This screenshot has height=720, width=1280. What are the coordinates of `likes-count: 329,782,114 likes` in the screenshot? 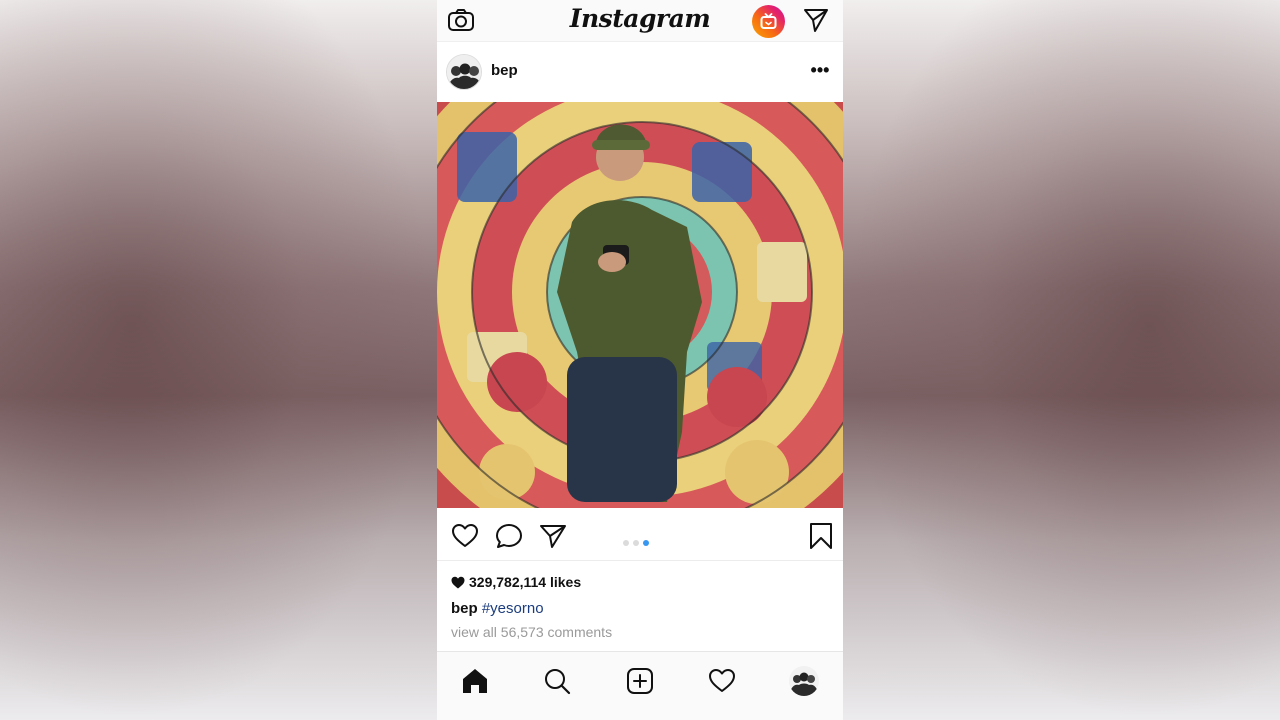 It's located at (516, 582).